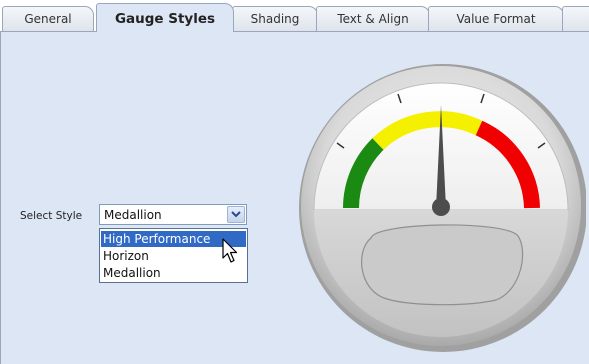  I want to click on gauge-needle-hub, so click(441, 207).